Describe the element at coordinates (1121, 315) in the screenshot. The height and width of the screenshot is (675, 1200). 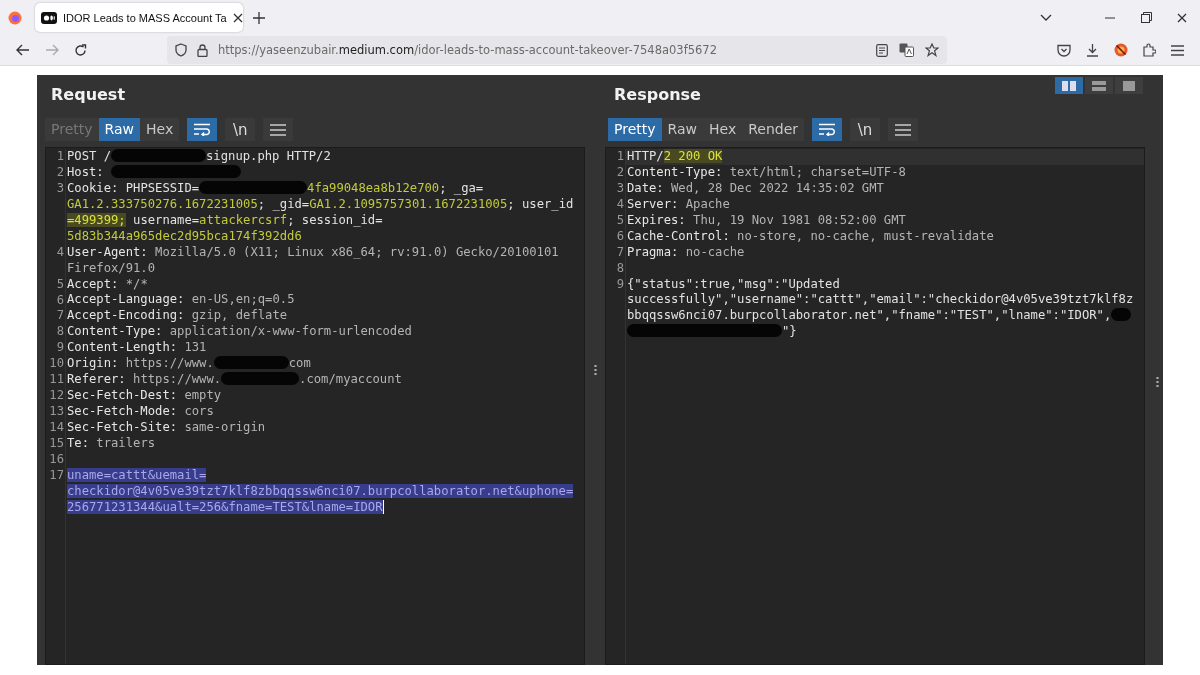
I see `redaction-mark` at that location.